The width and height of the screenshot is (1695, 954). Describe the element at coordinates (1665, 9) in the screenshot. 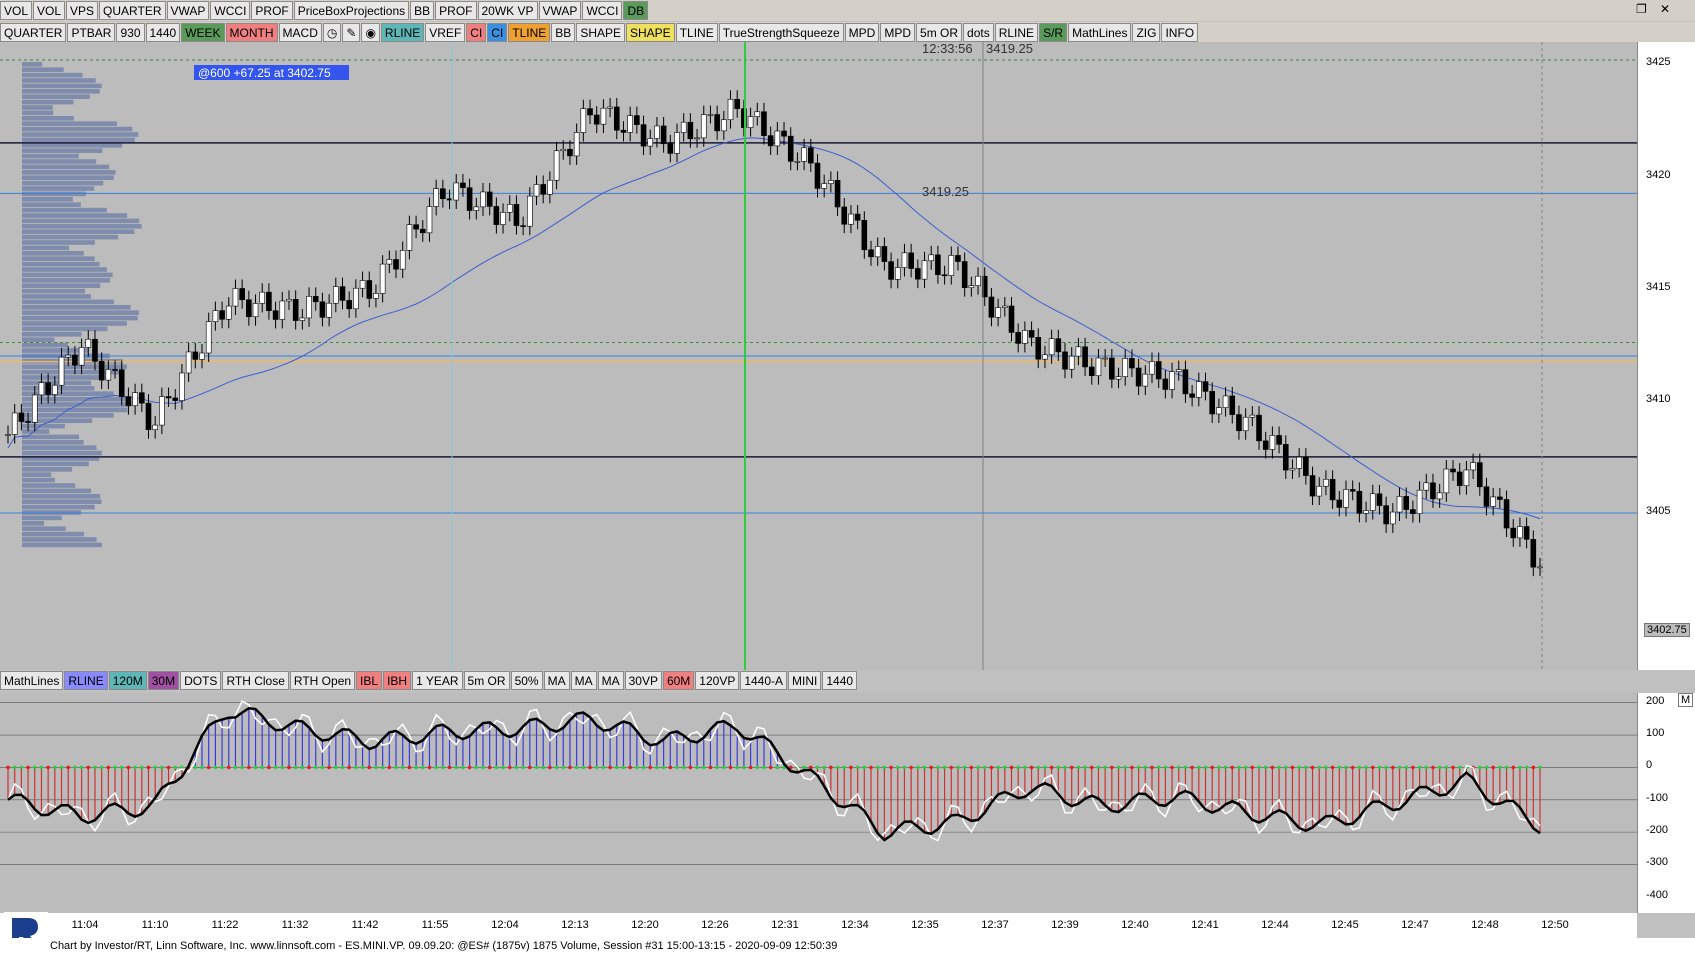

I see `close-icon: ✕` at that location.